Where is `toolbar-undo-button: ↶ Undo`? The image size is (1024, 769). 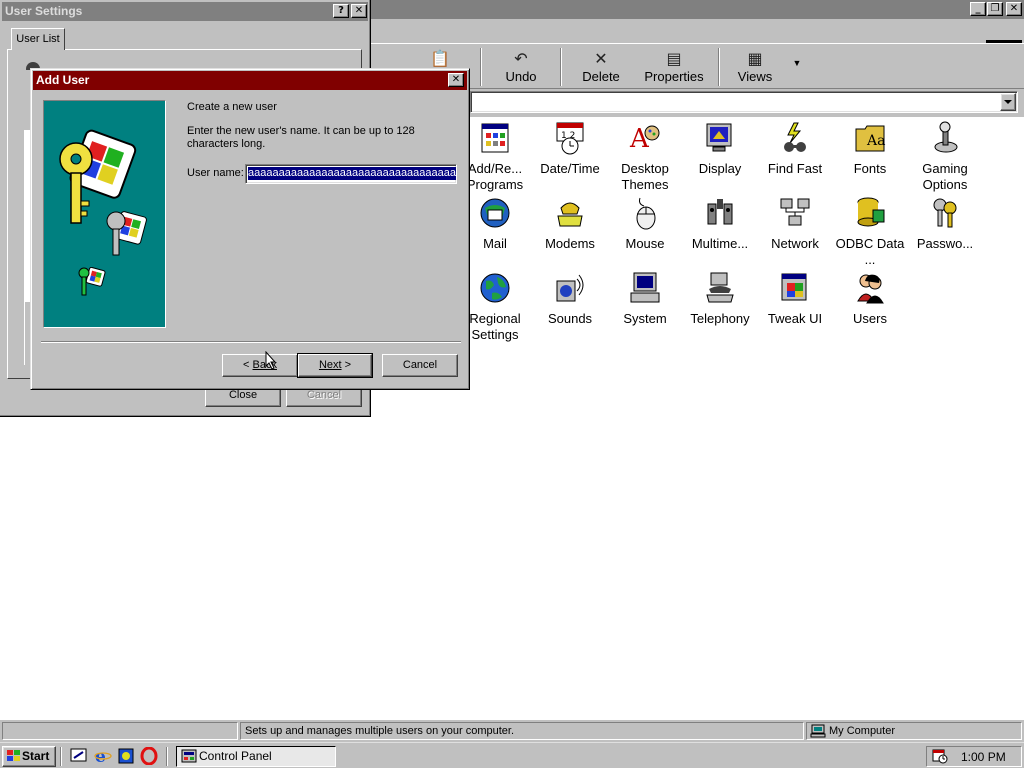 toolbar-undo-button: ↶ Undo is located at coordinates (521, 67).